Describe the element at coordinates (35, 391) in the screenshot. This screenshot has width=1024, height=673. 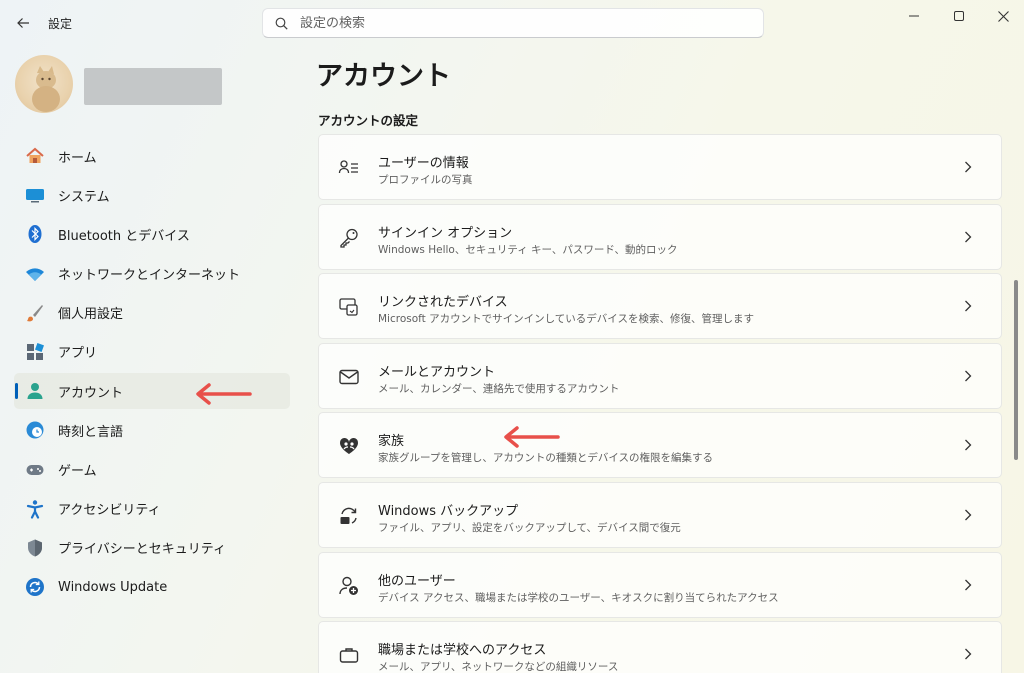
I see `account-icon` at that location.